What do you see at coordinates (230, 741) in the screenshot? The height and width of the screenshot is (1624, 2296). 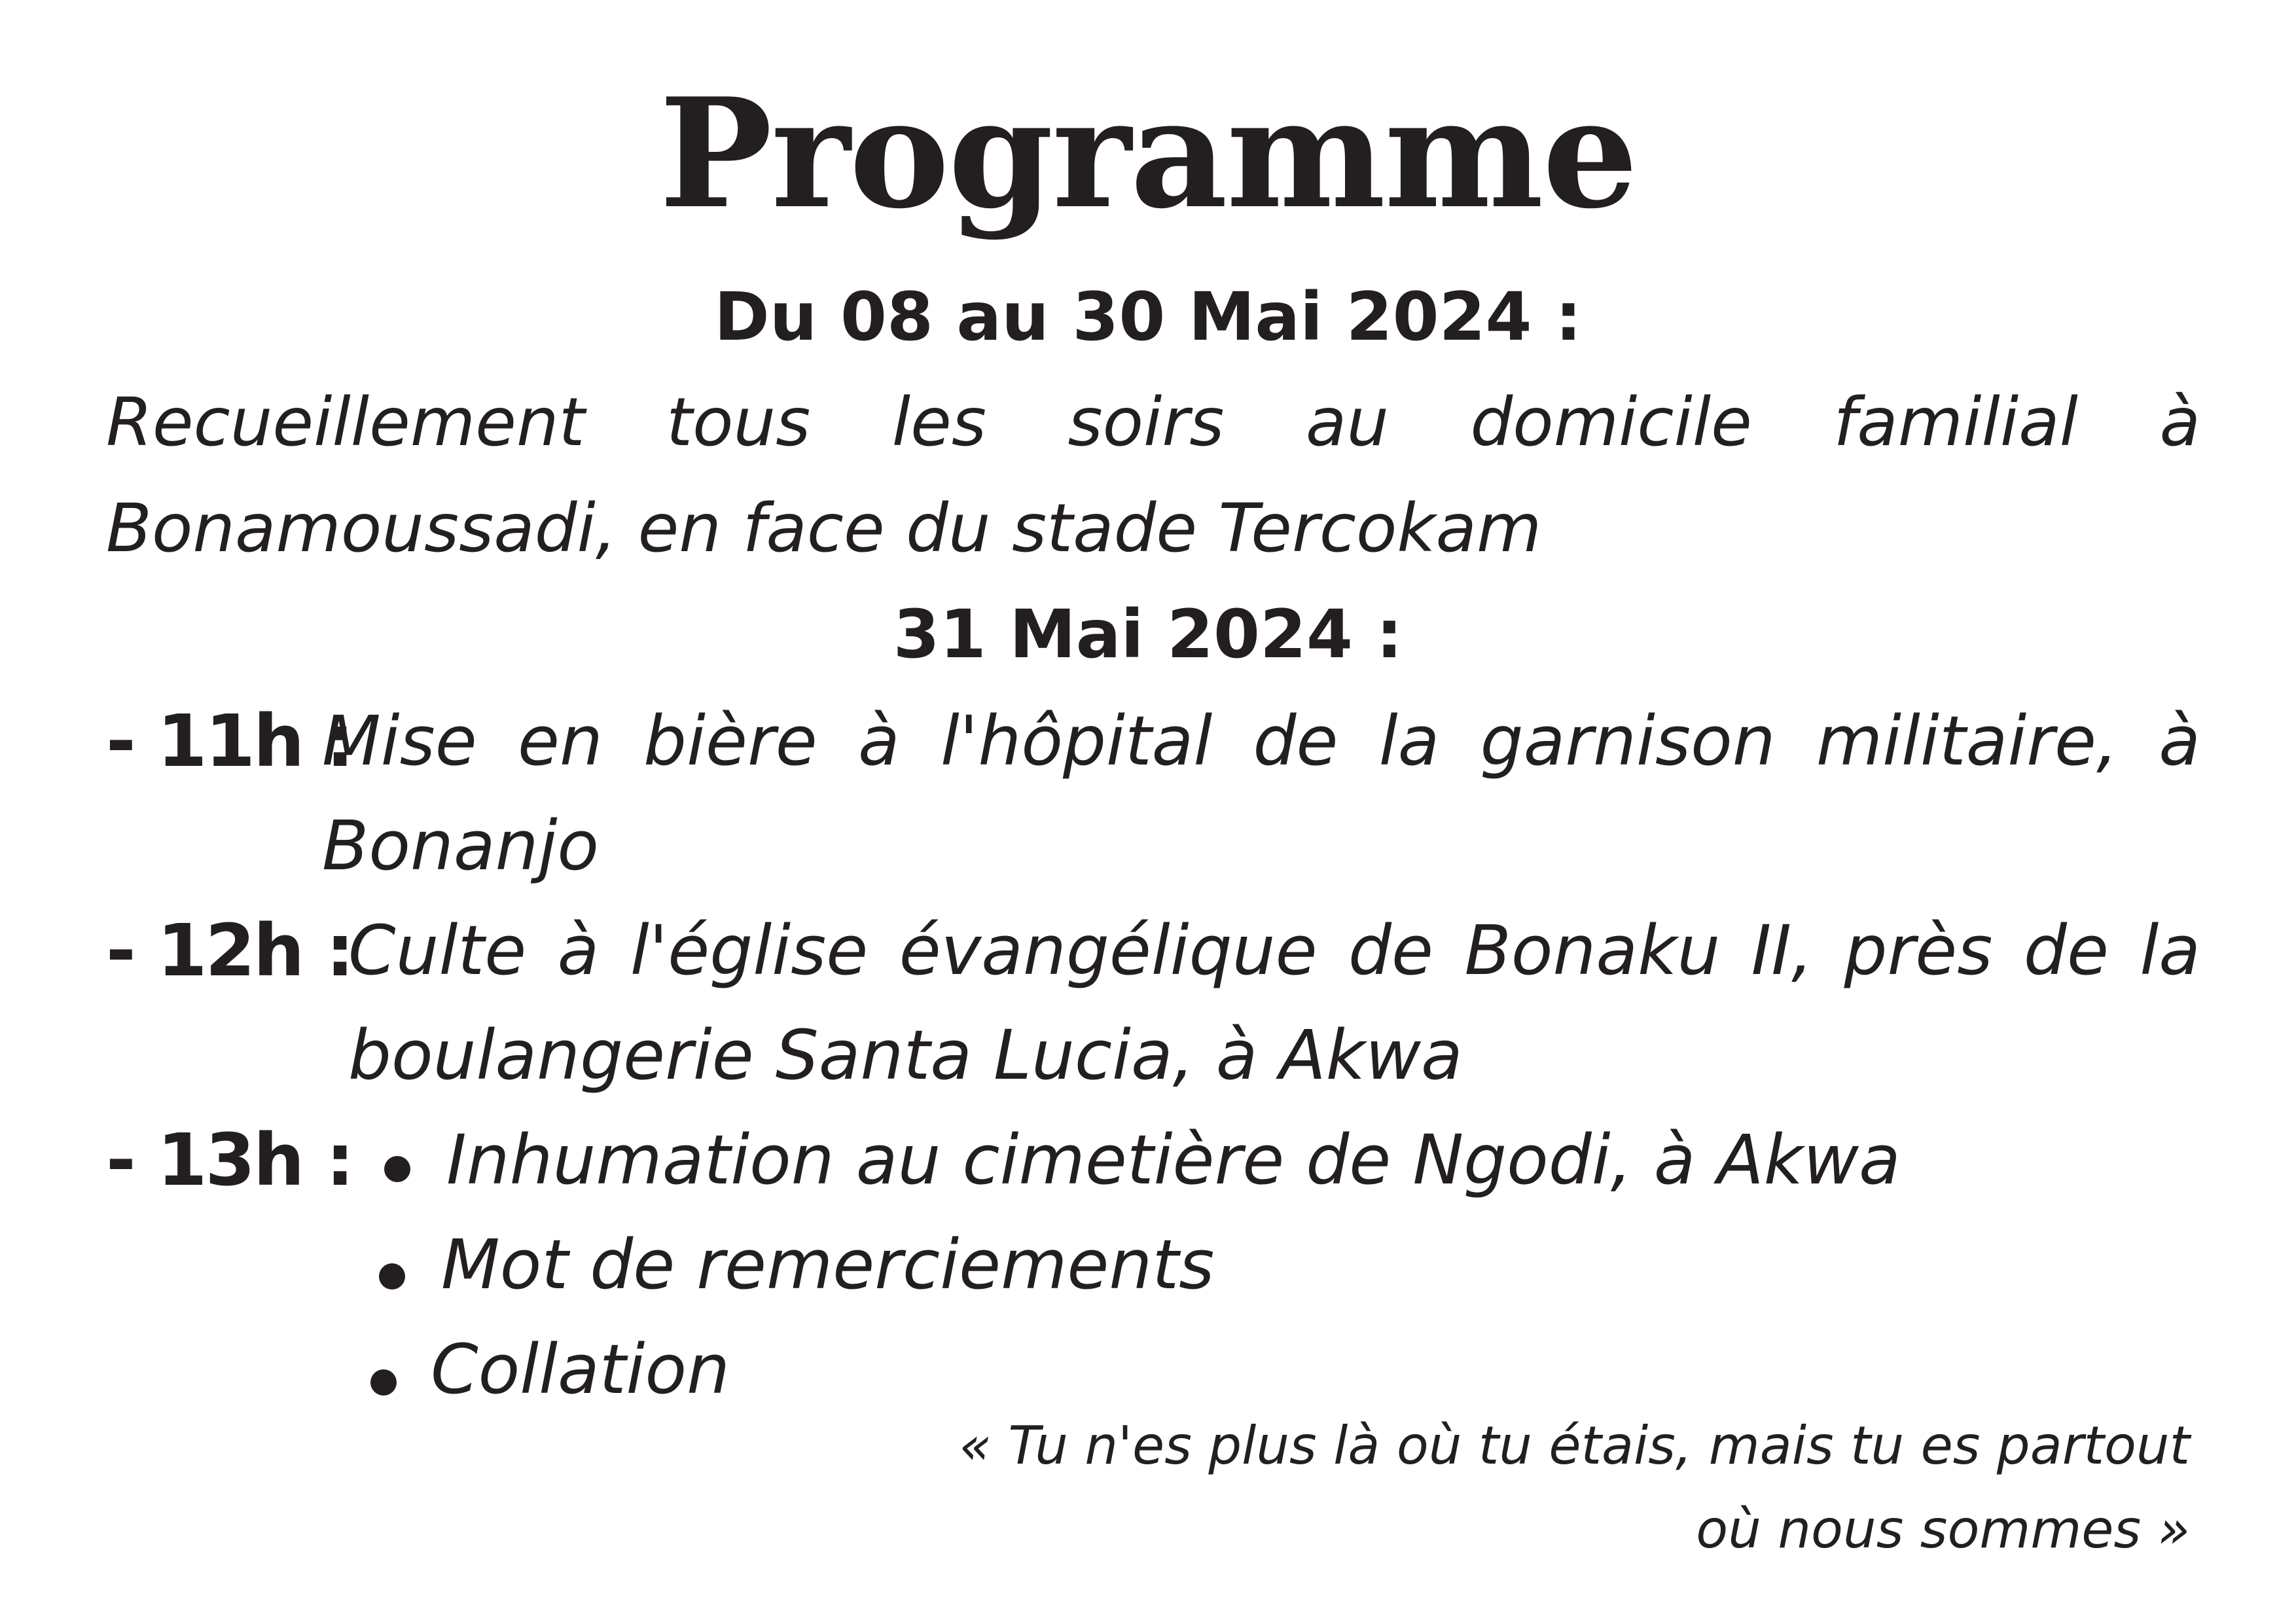 I see `schedule-time: - 11h :` at bounding box center [230, 741].